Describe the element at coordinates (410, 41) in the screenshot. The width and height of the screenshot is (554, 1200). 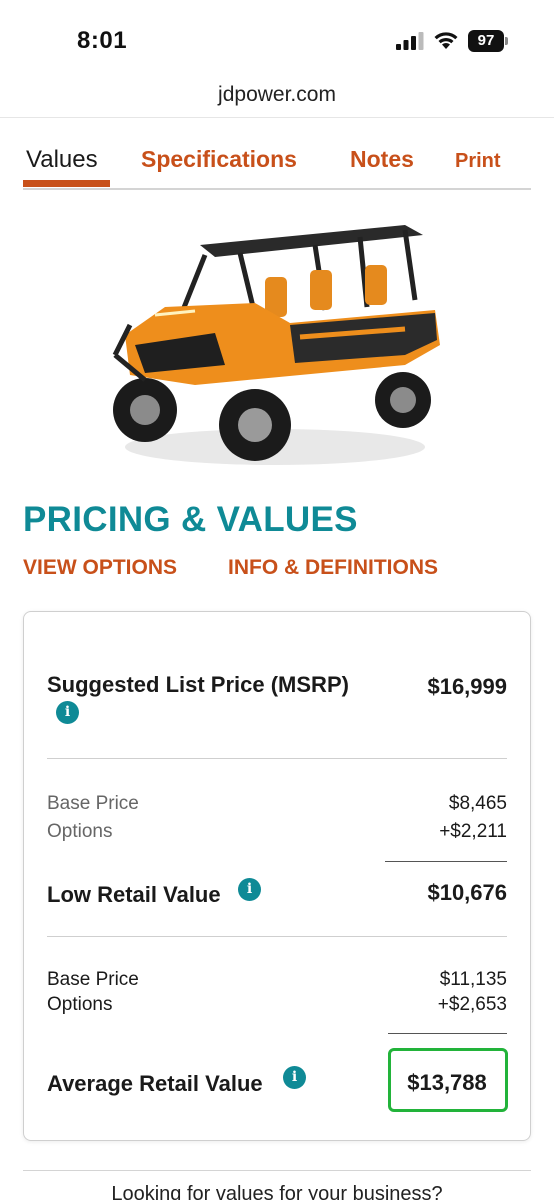
I see `cellular-signal-icon` at that location.